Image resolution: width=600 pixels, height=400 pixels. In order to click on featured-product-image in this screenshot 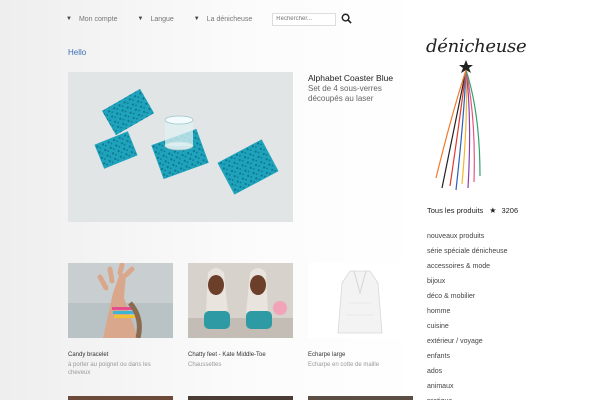, I will do `click(180, 147)`.